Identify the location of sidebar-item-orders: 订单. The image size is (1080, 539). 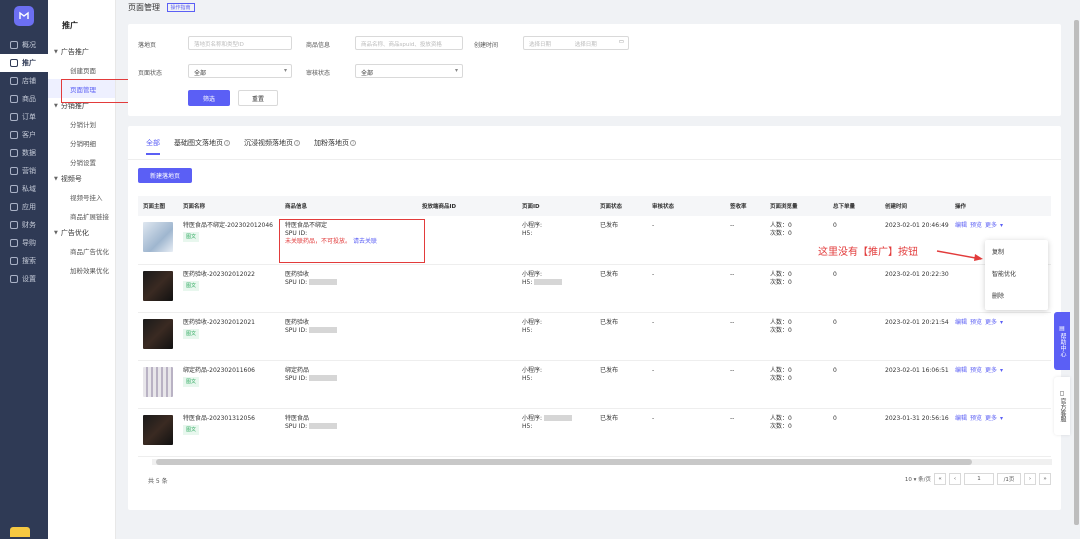
(24, 117).